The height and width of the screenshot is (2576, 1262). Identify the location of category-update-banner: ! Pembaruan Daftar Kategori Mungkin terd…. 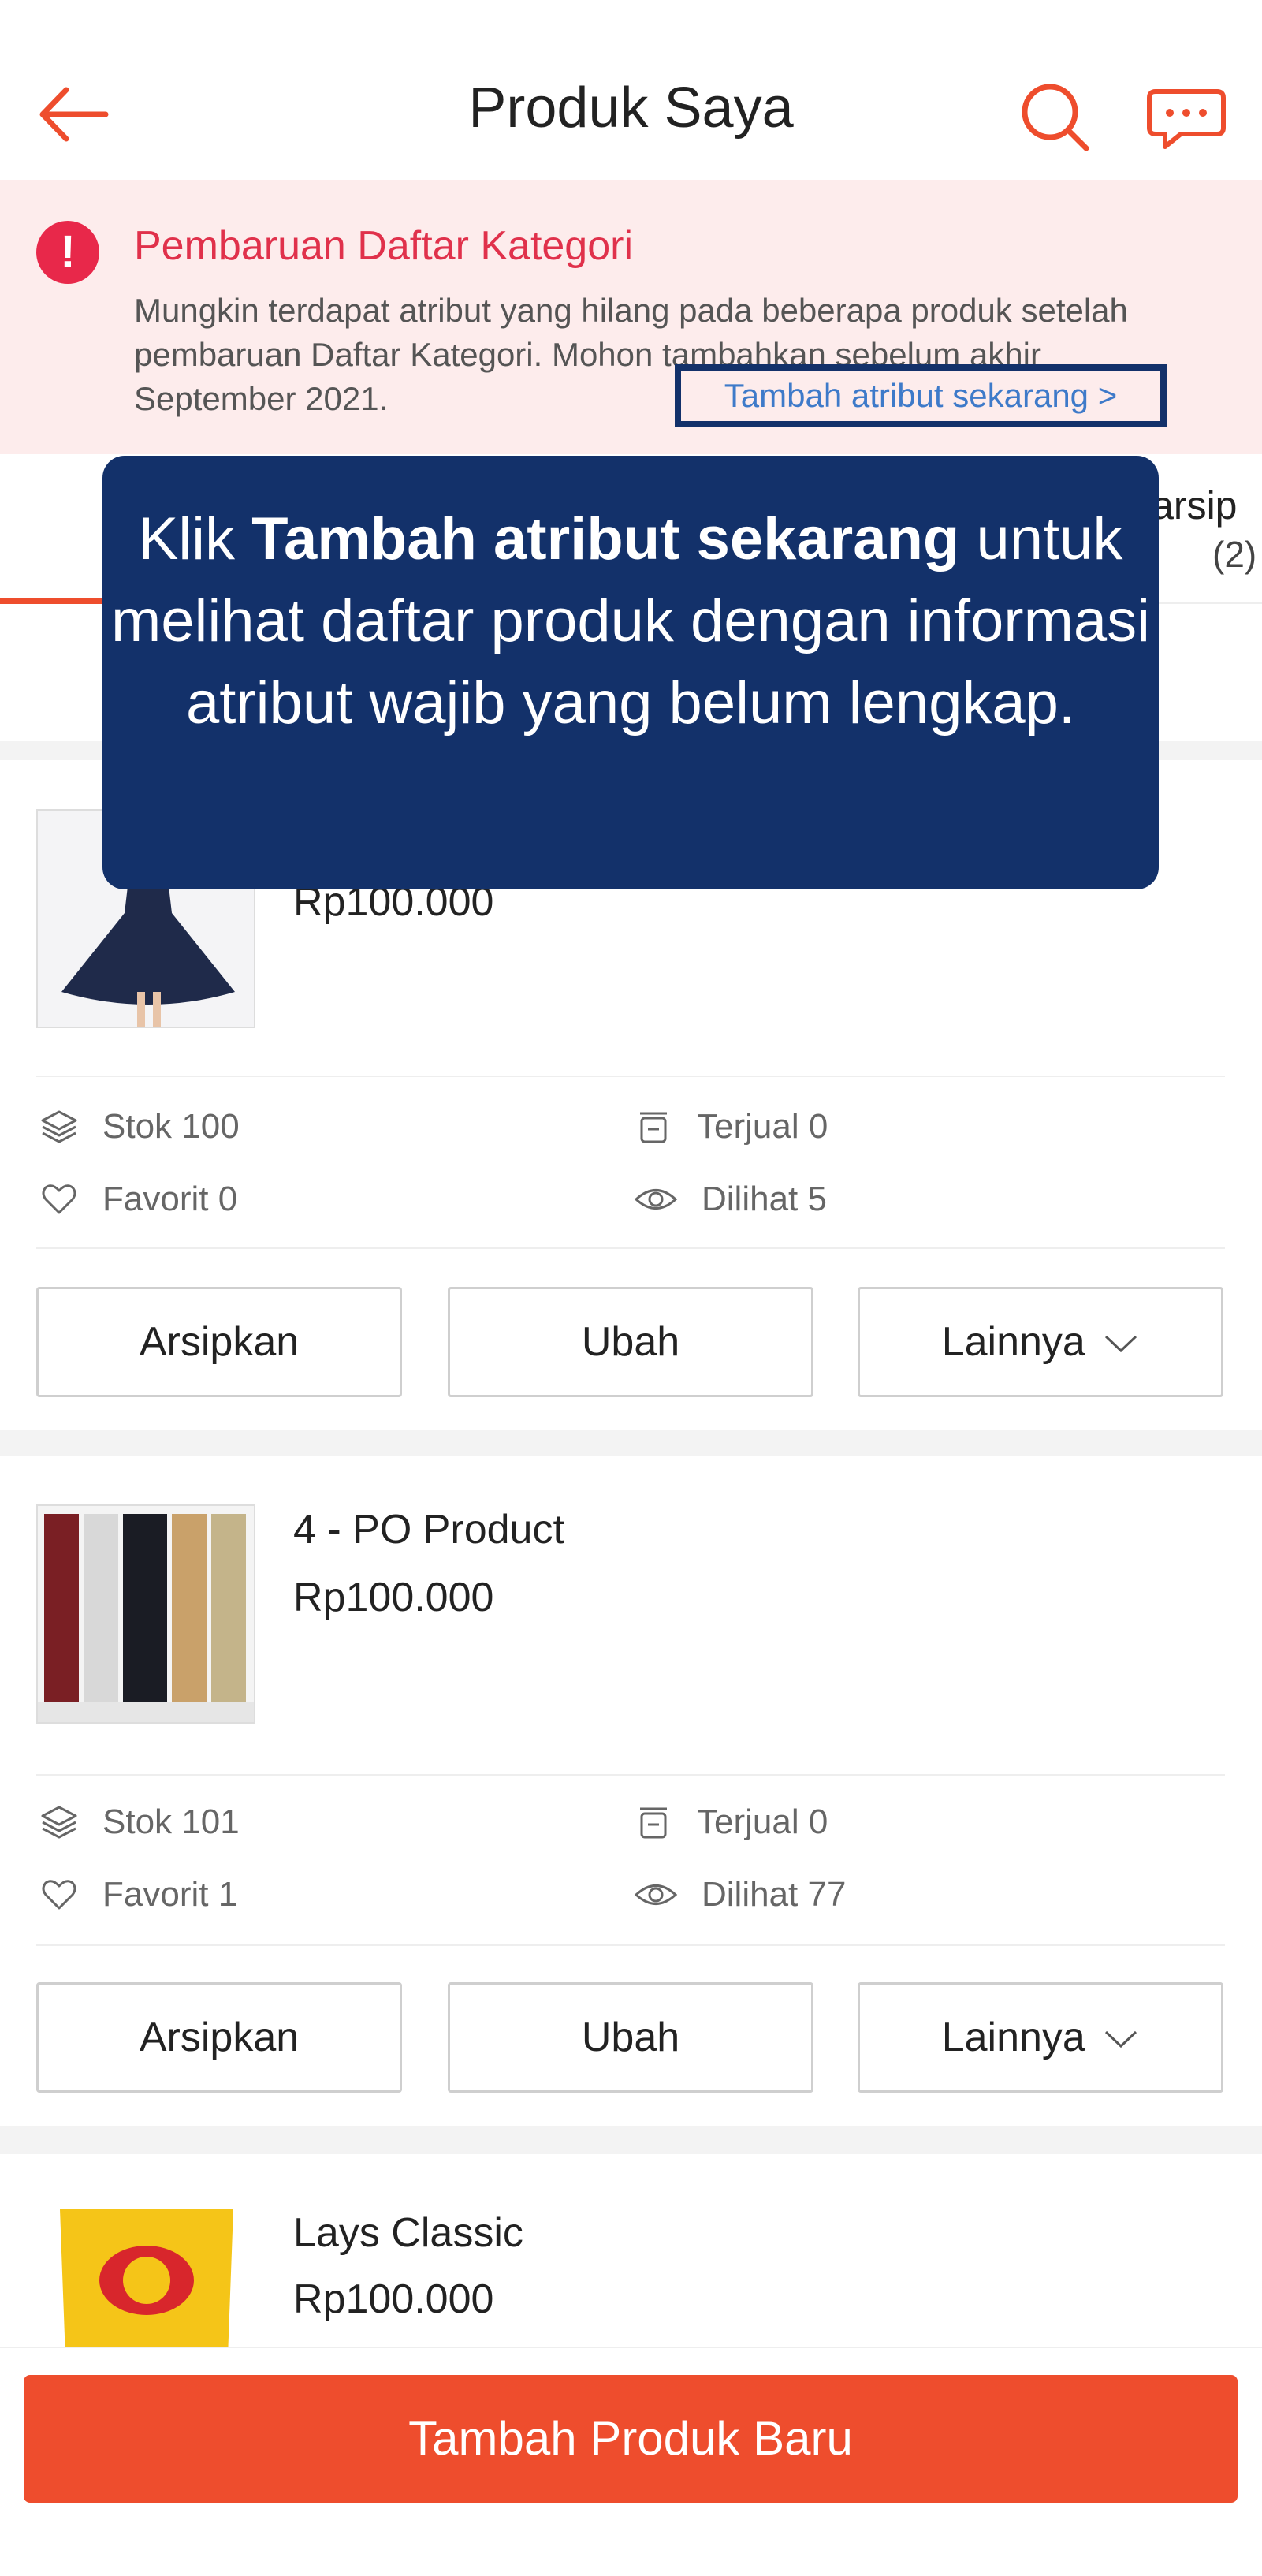
(631, 317).